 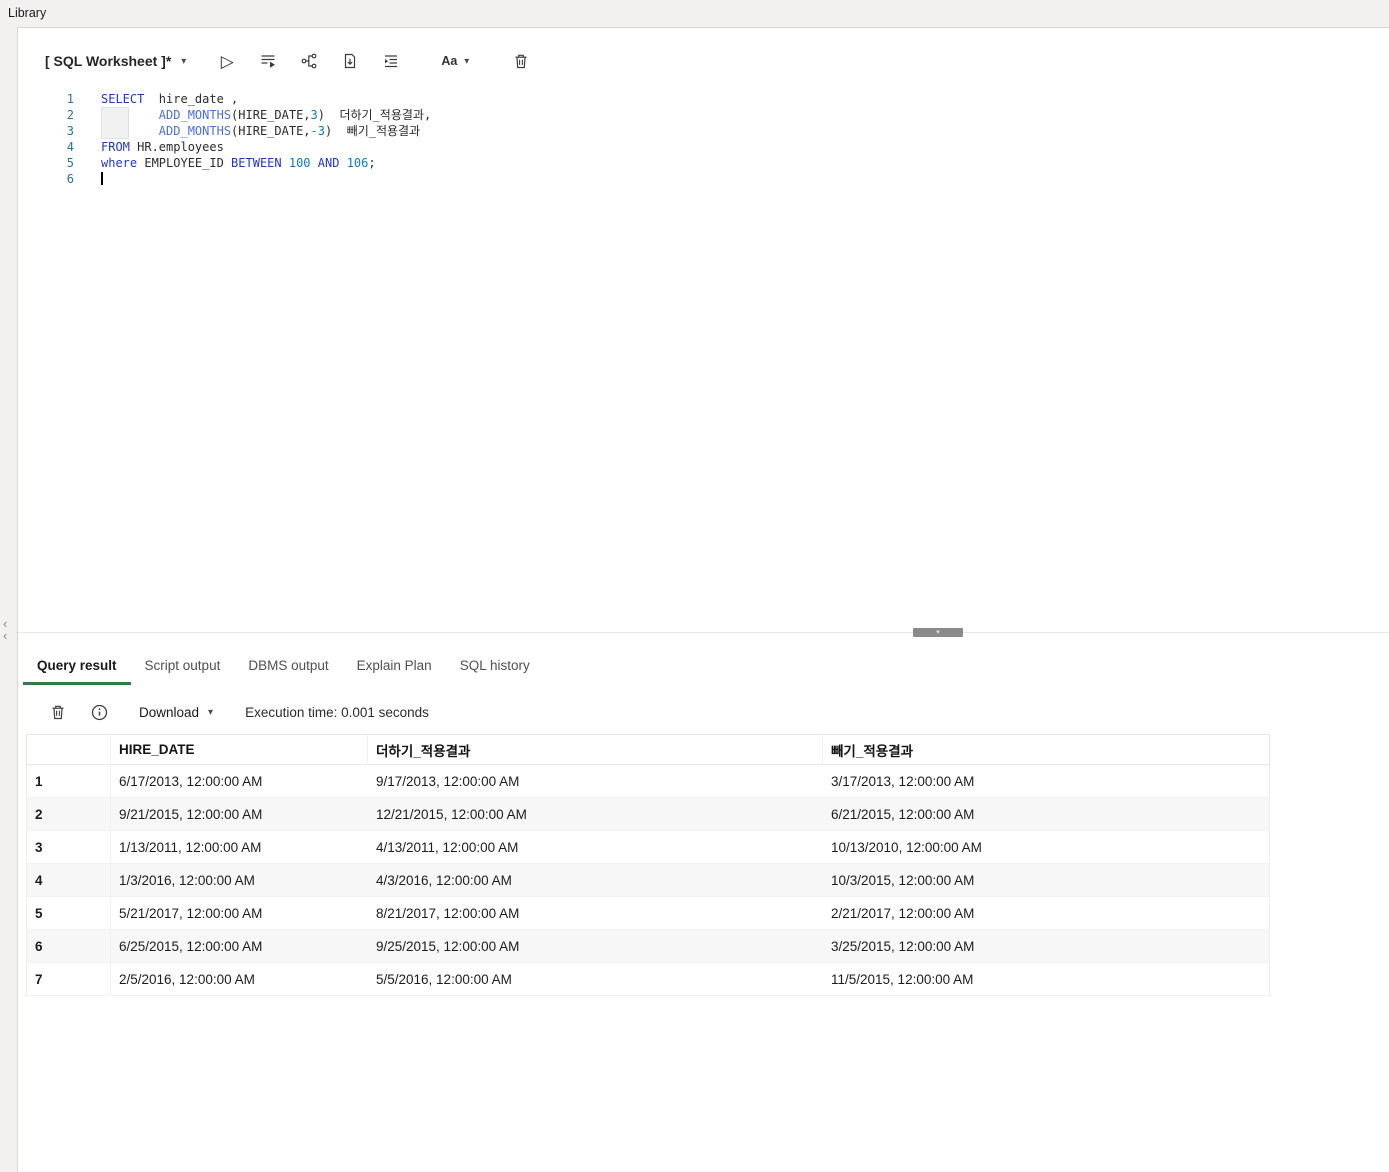 I want to click on line-number: 1, so click(x=70, y=99).